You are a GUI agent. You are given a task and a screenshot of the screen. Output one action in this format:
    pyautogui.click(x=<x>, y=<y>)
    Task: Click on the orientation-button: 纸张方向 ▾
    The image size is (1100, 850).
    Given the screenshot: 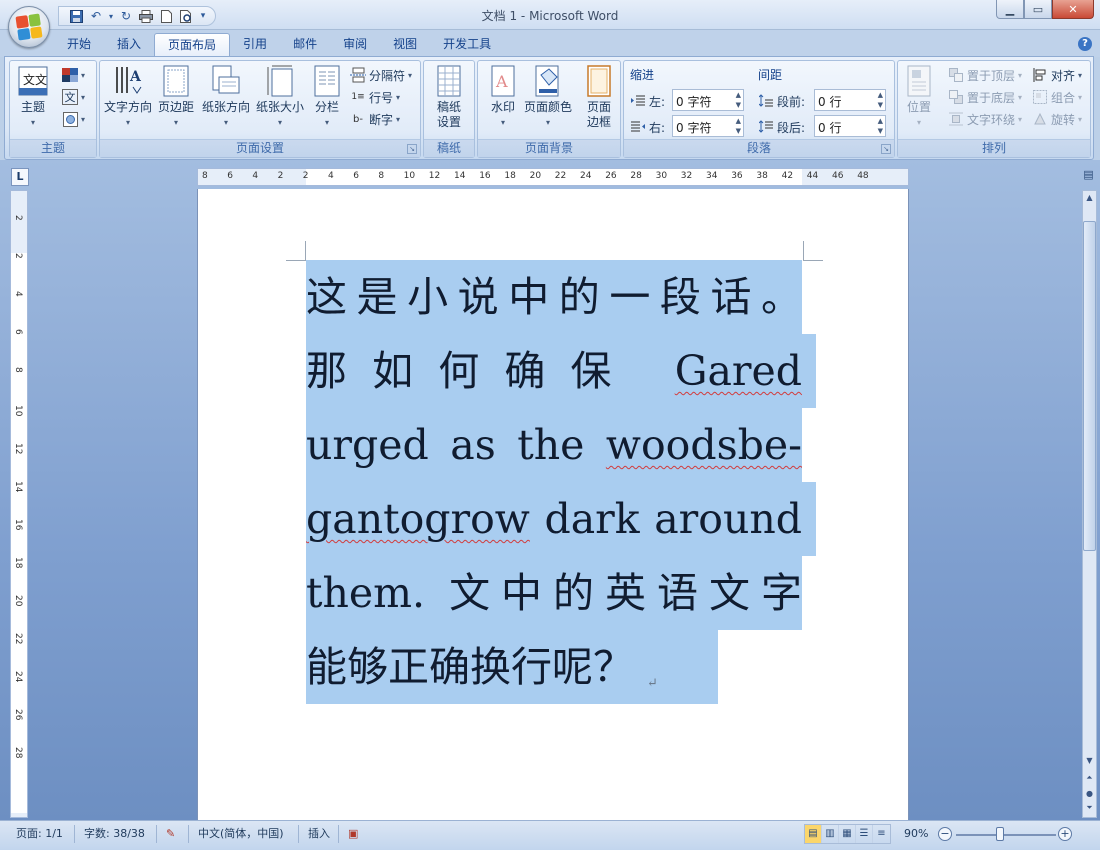 What is the action you would take?
    pyautogui.click(x=226, y=97)
    